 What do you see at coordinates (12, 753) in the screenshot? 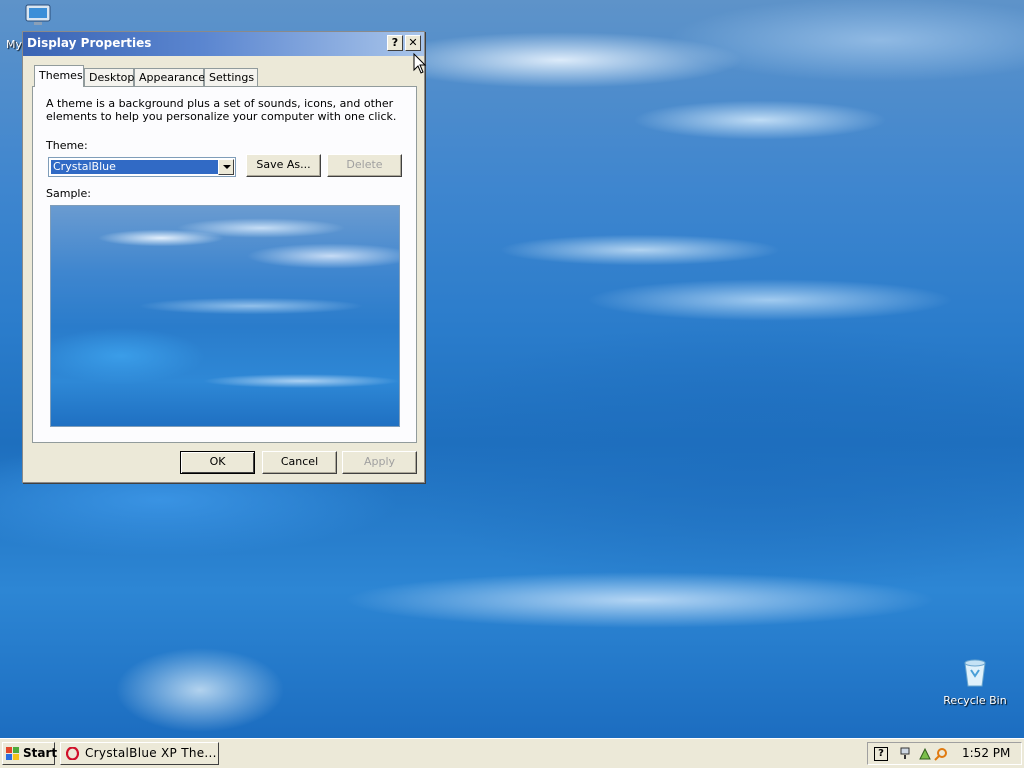
I see `windows-logo-icon` at bounding box center [12, 753].